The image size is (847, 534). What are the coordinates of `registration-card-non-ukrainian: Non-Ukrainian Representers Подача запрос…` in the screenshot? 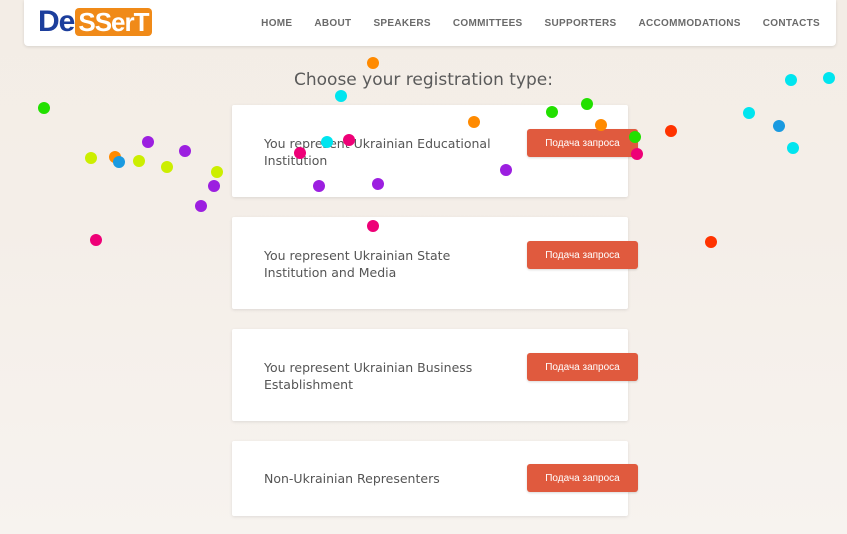 It's located at (435, 478).